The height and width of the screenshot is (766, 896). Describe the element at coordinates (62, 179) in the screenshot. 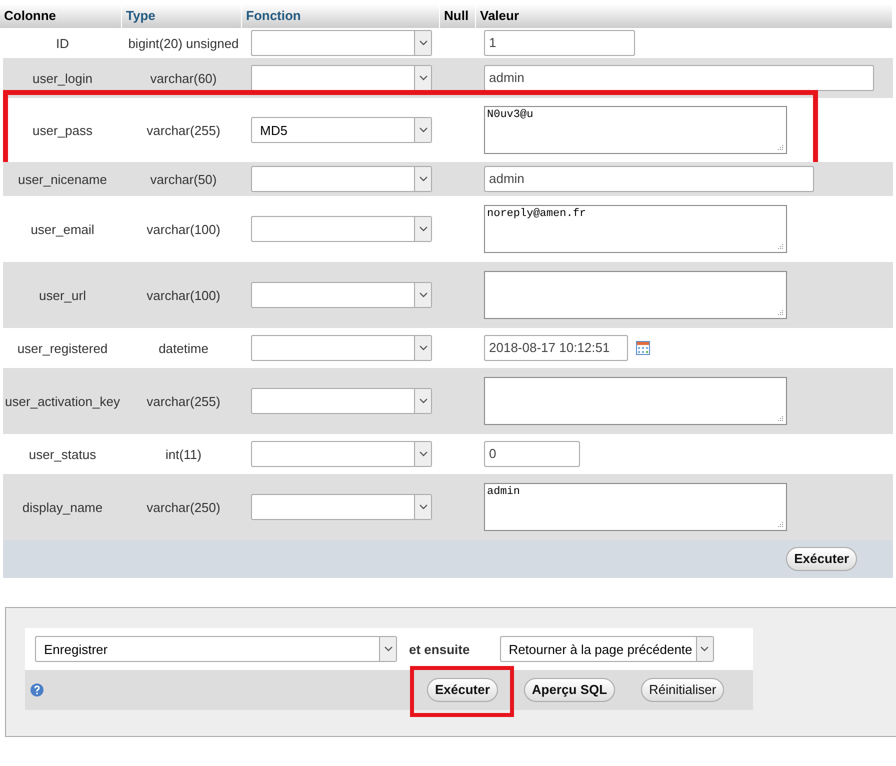

I see `column-name: user_nicename` at that location.